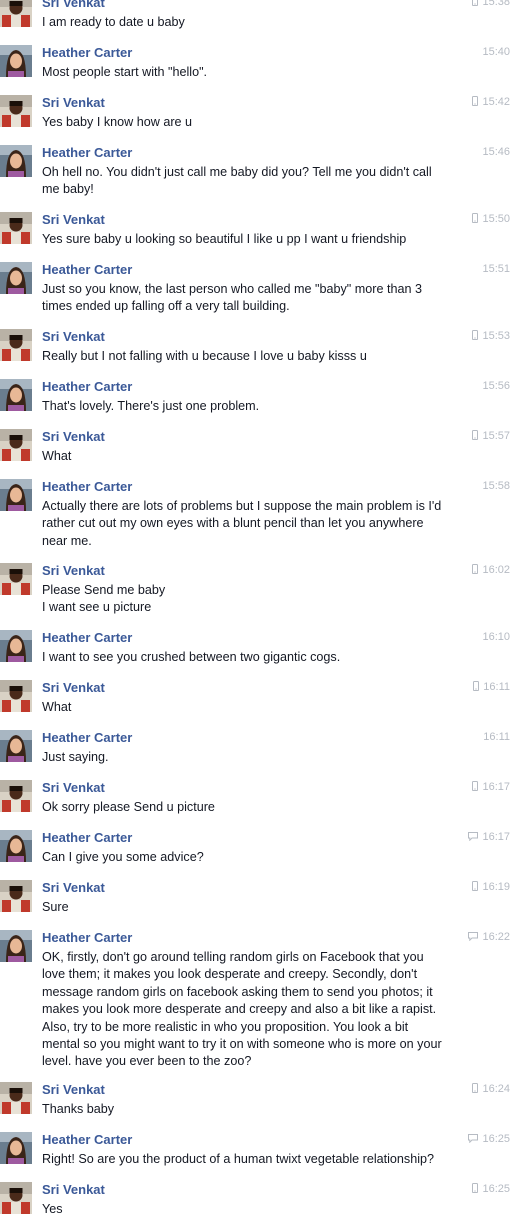 The width and height of the screenshot is (510, 1219). I want to click on message-timestamp: 16:02, so click(496, 570).